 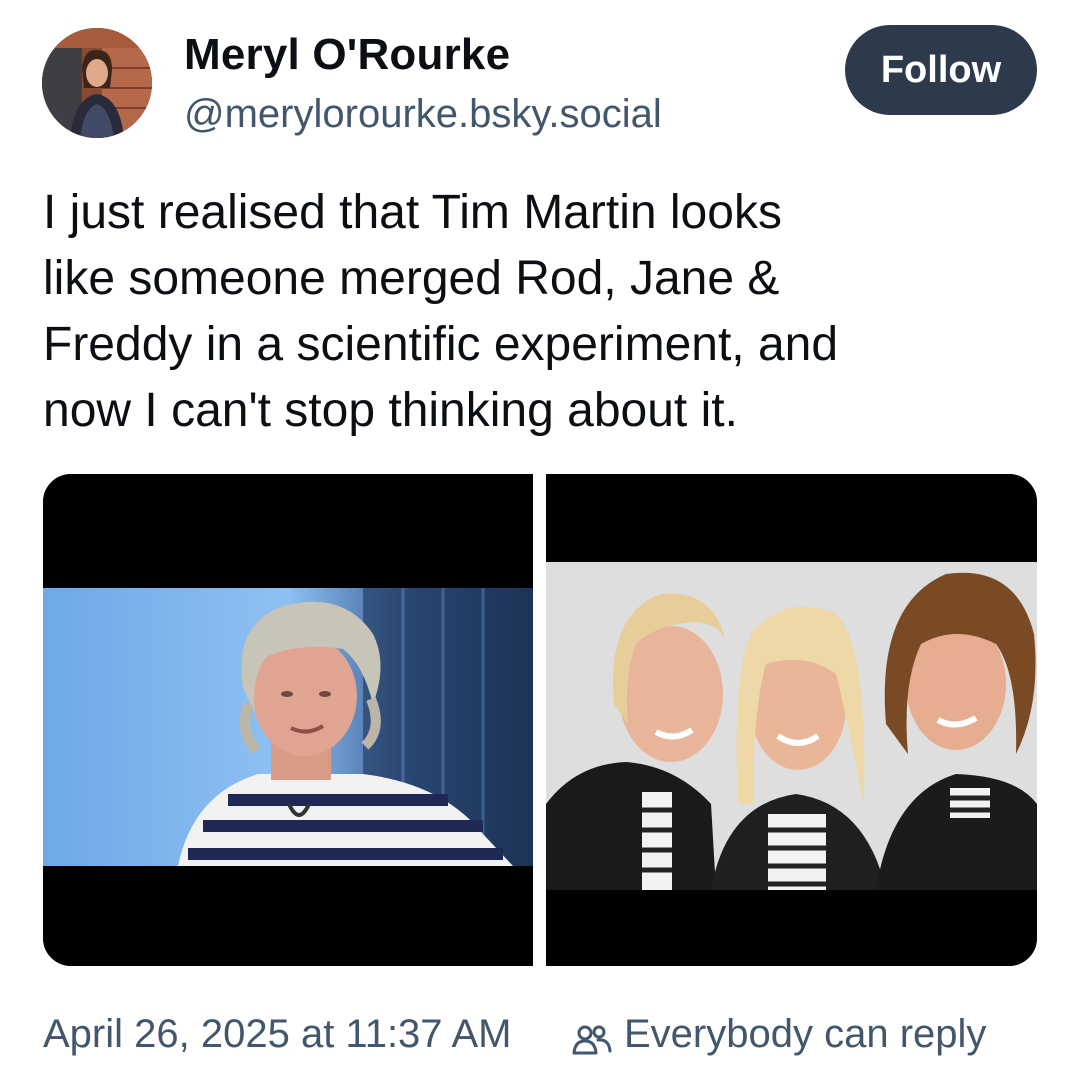 I want to click on avatar-image, so click(x=97, y=83).